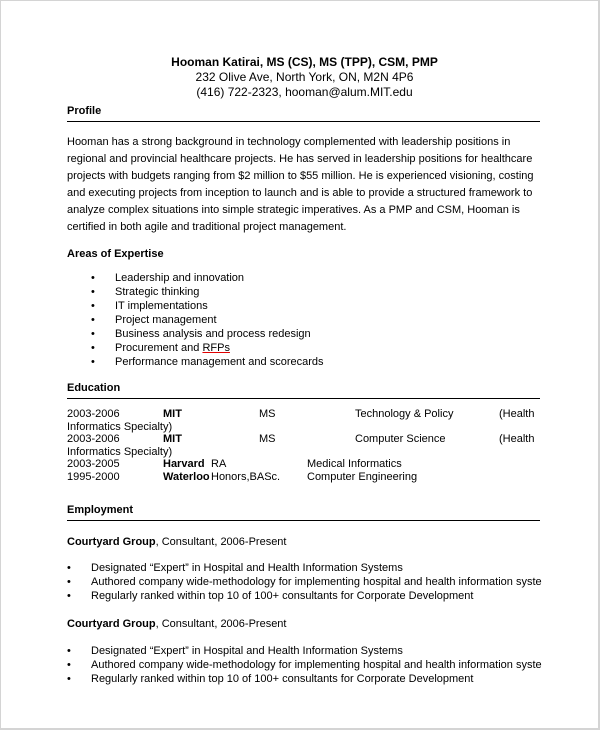 The height and width of the screenshot is (731, 600). What do you see at coordinates (303, 512) in the screenshot?
I see `section-heading-employment: Employment` at bounding box center [303, 512].